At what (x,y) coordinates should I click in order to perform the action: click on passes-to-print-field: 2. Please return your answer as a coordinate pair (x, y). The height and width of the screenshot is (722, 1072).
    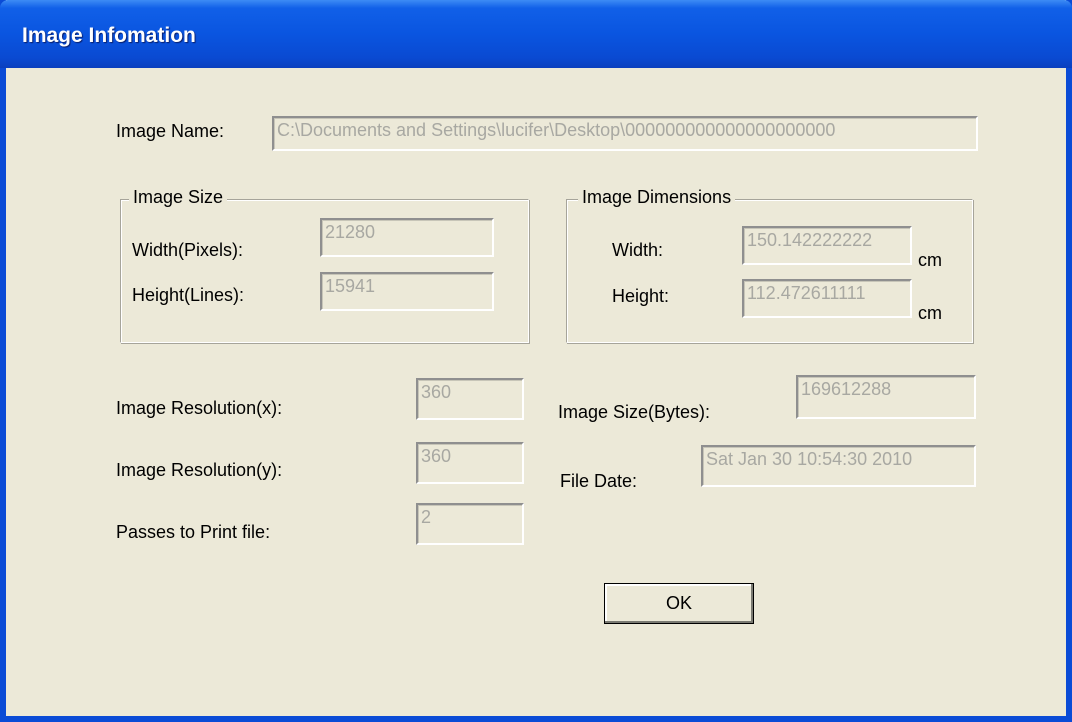
    Looking at the image, I should click on (470, 524).